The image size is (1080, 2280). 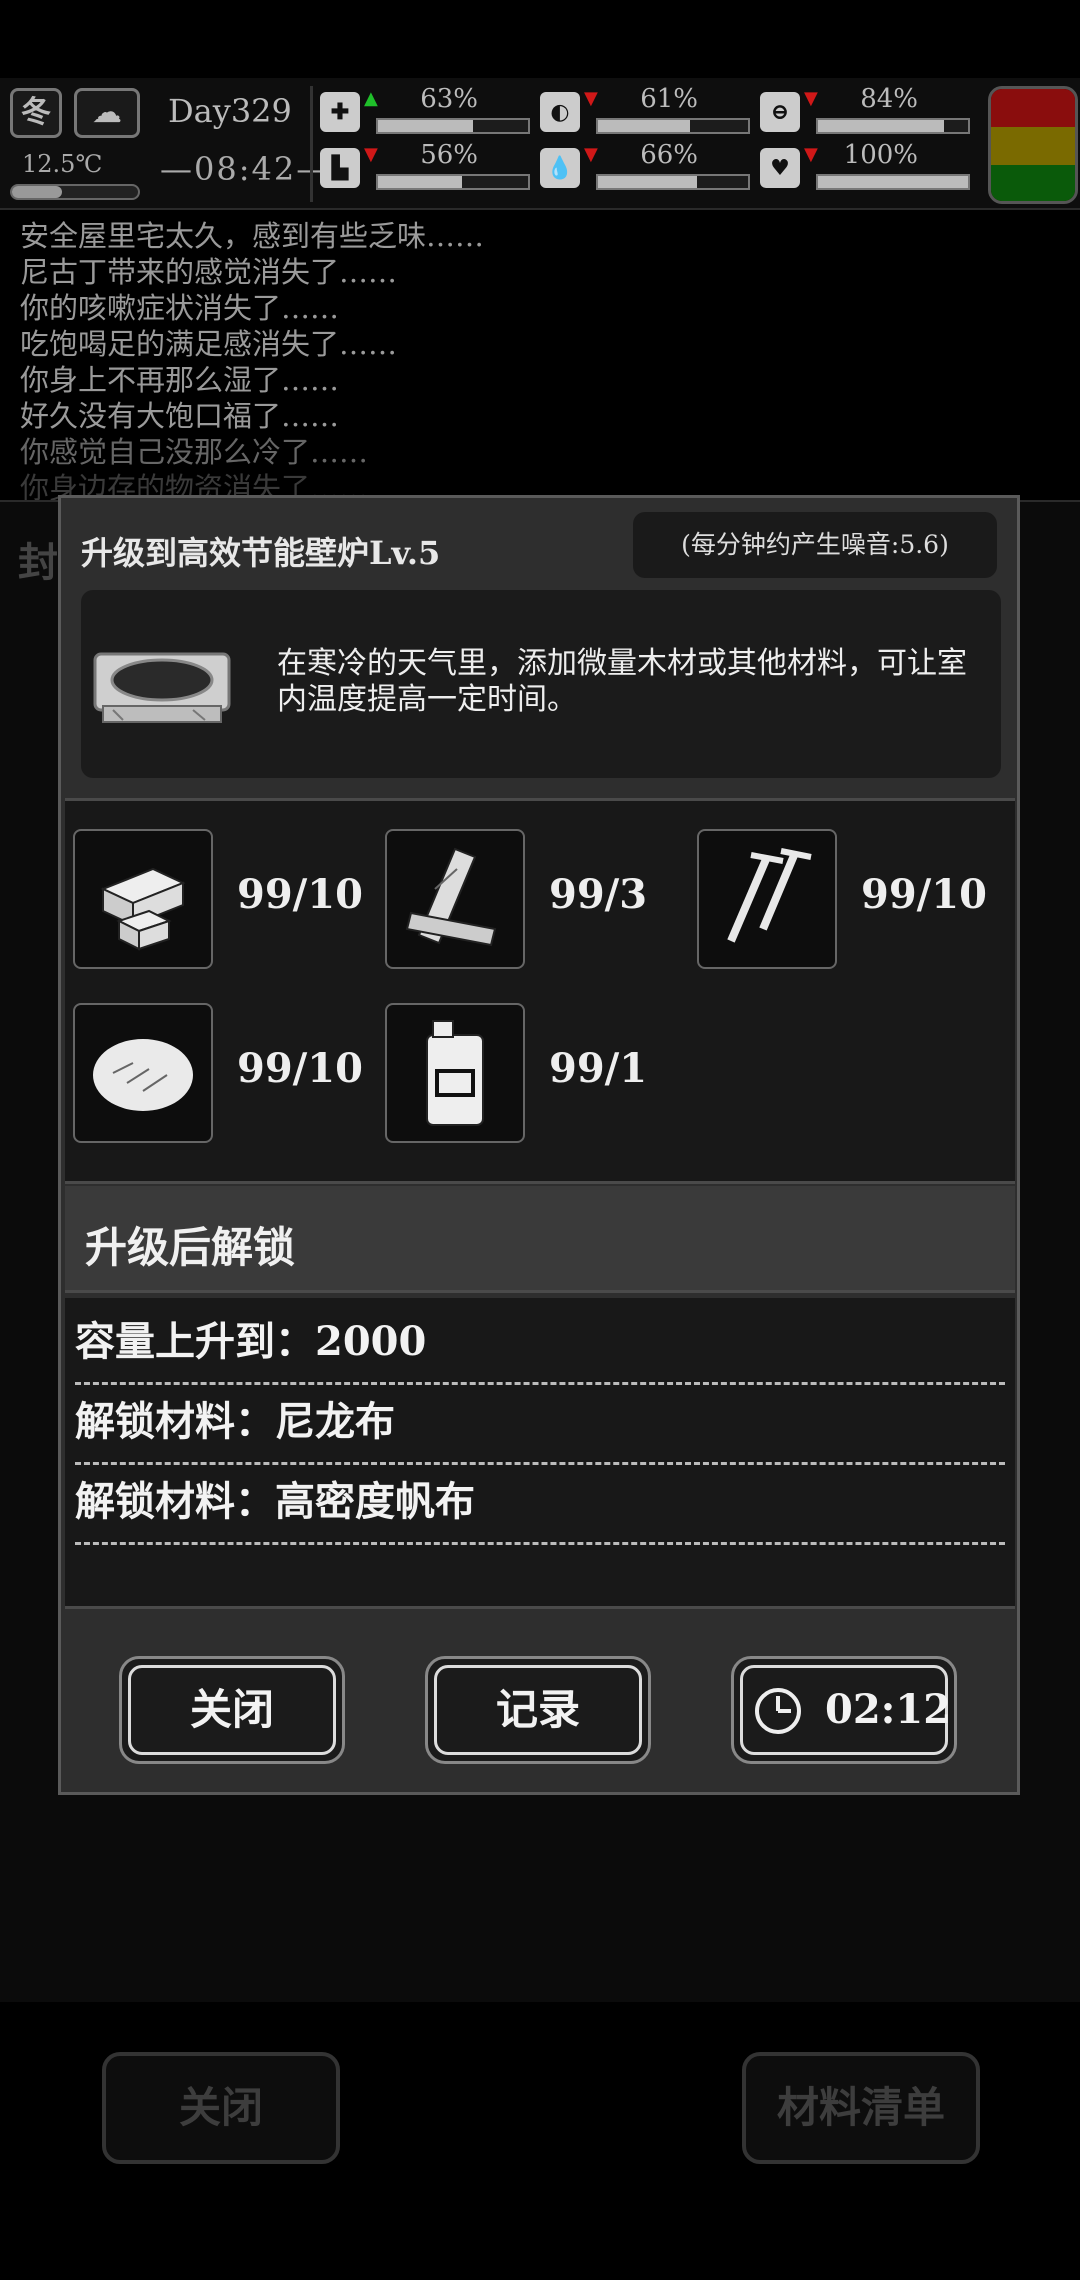 What do you see at coordinates (75, 192) in the screenshot?
I see `temperature-bar` at bounding box center [75, 192].